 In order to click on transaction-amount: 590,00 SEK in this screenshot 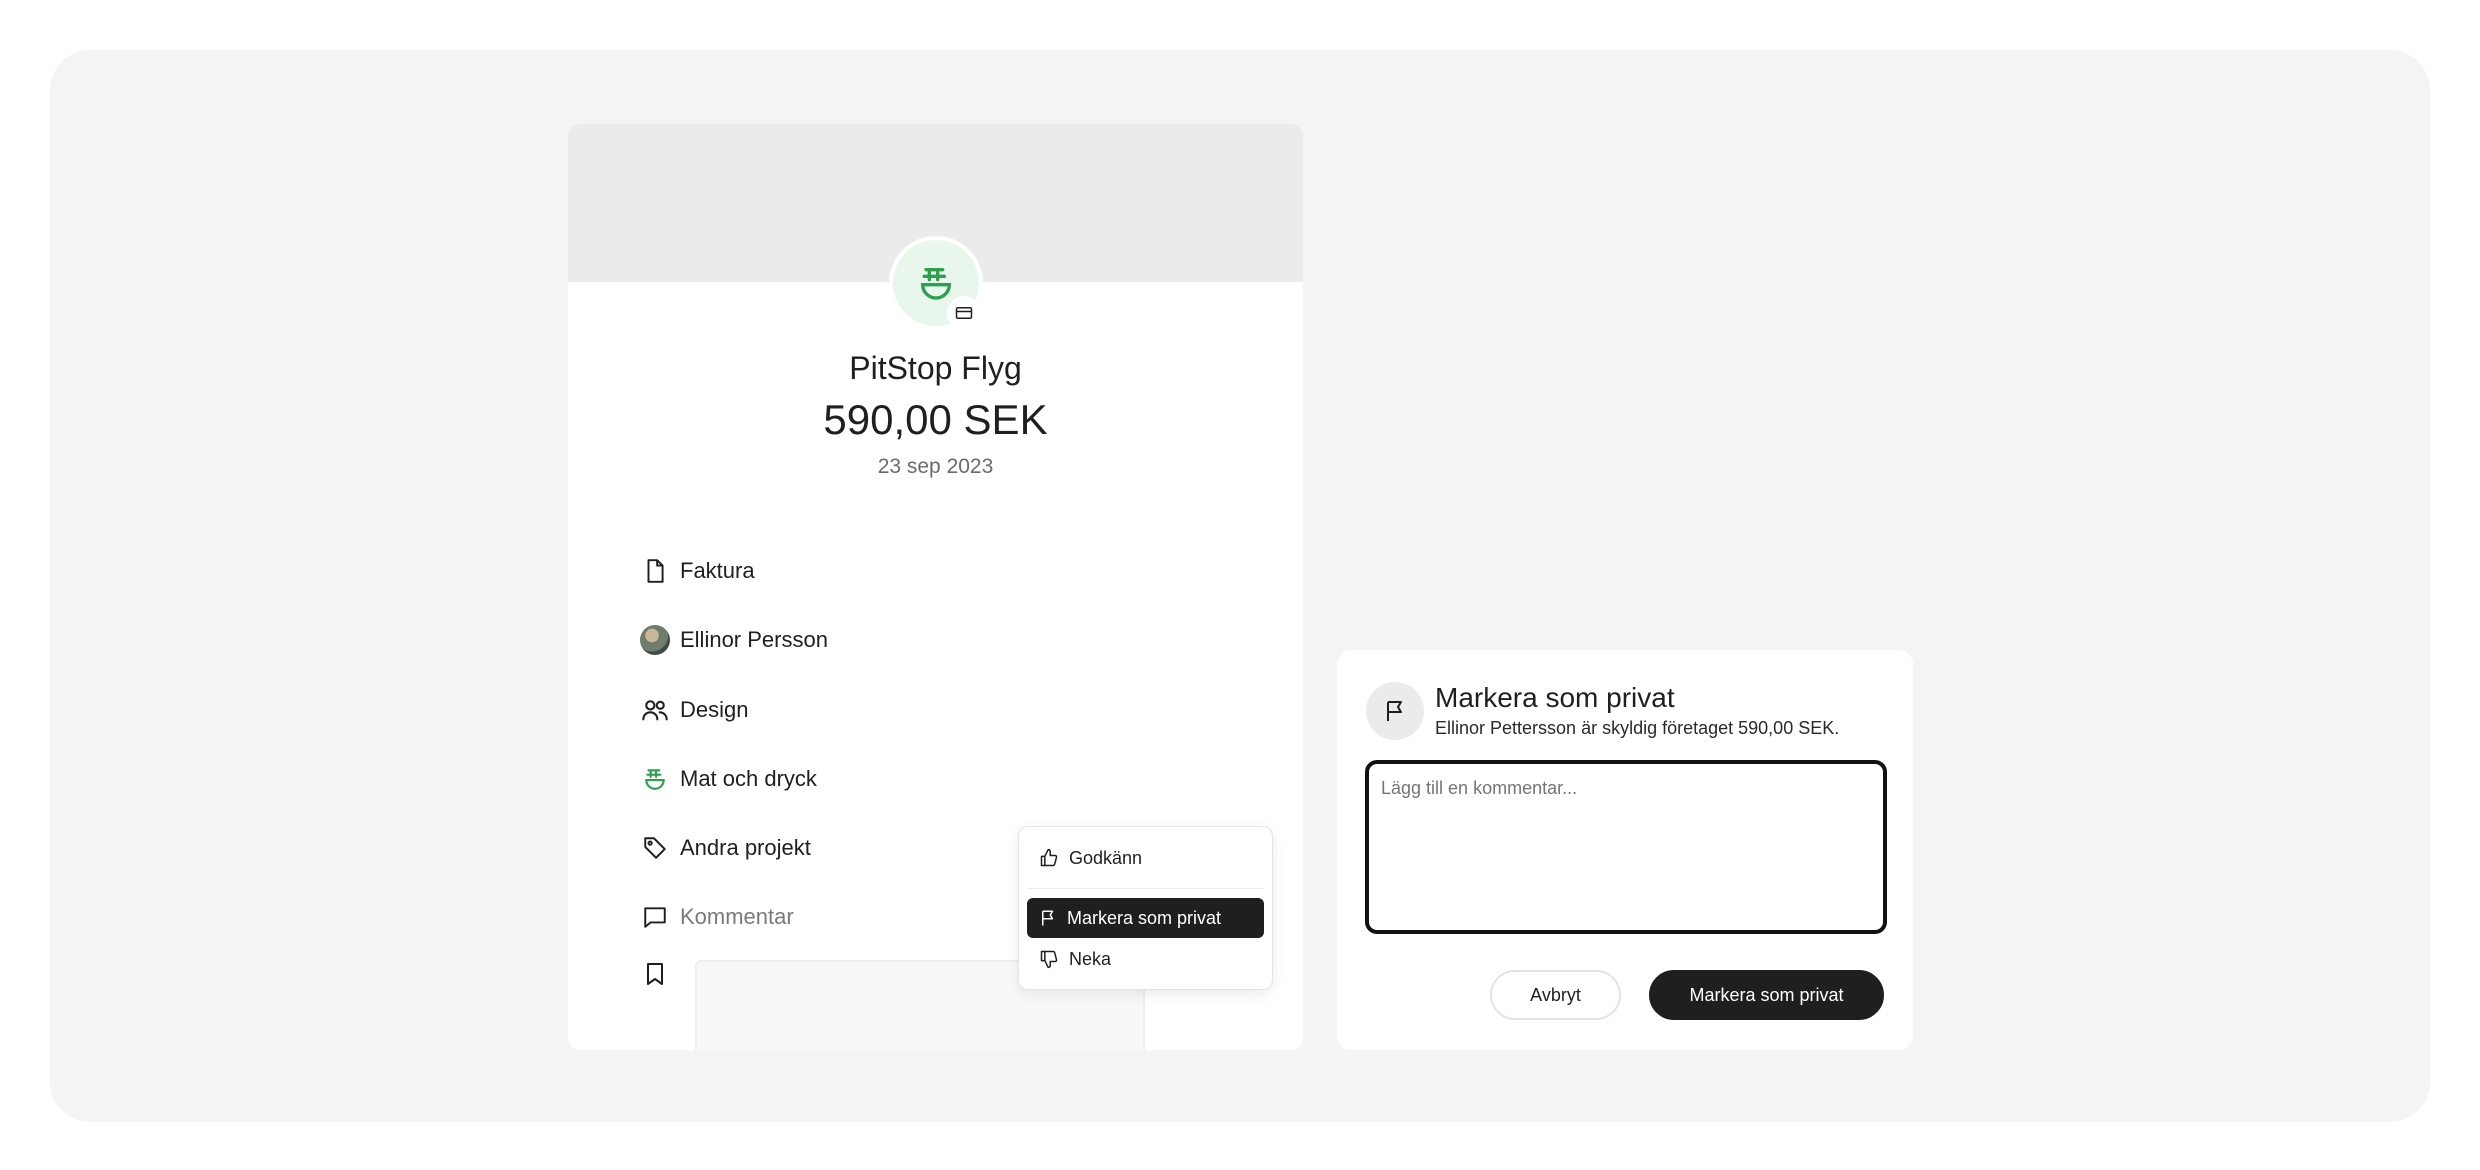, I will do `click(935, 419)`.